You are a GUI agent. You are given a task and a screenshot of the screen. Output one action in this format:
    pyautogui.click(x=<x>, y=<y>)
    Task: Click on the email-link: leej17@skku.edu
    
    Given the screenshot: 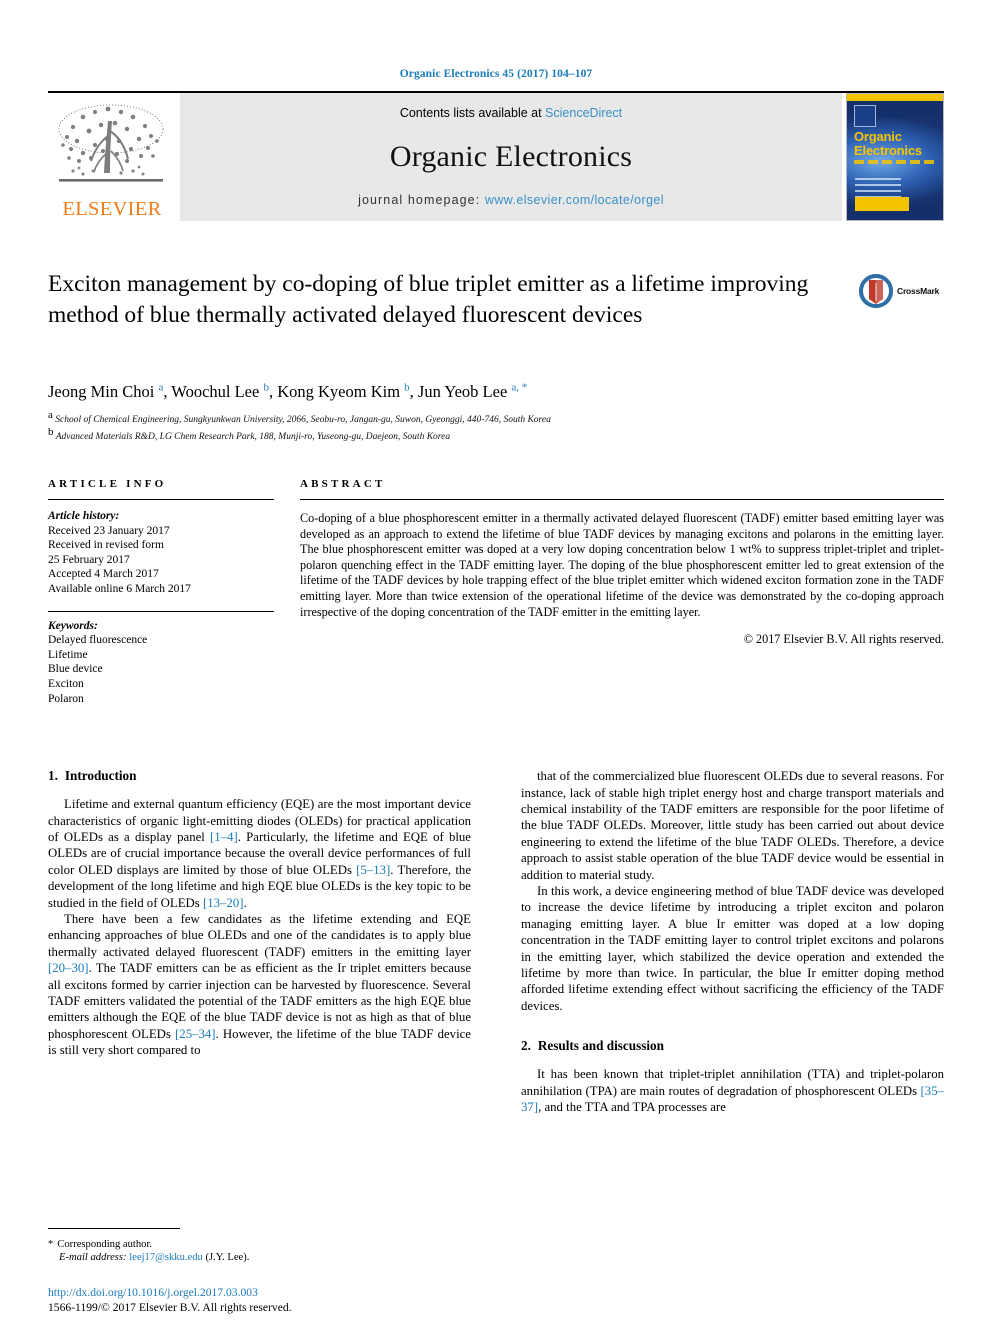 What is the action you would take?
    pyautogui.click(x=166, y=1257)
    